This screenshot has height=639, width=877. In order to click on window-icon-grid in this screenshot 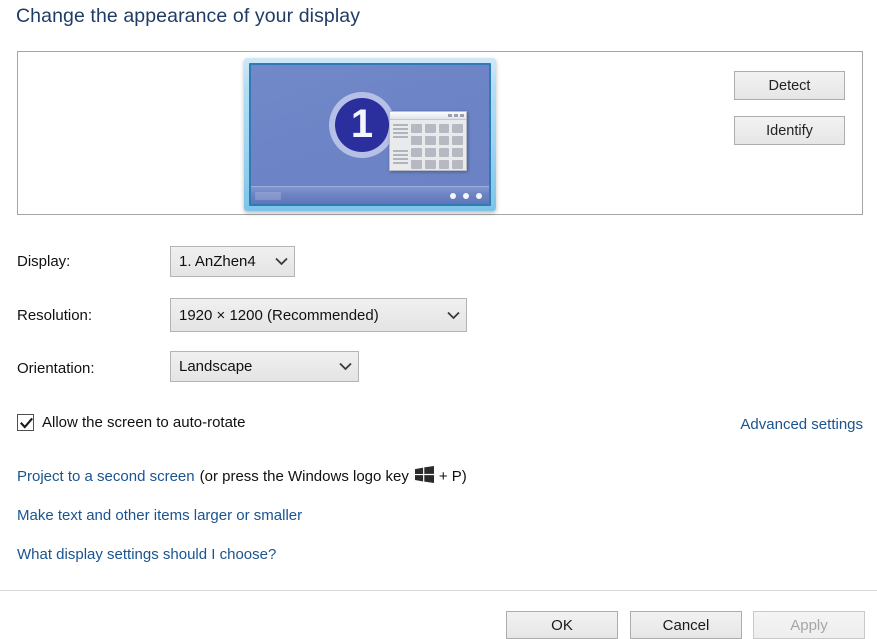, I will do `click(438, 144)`.